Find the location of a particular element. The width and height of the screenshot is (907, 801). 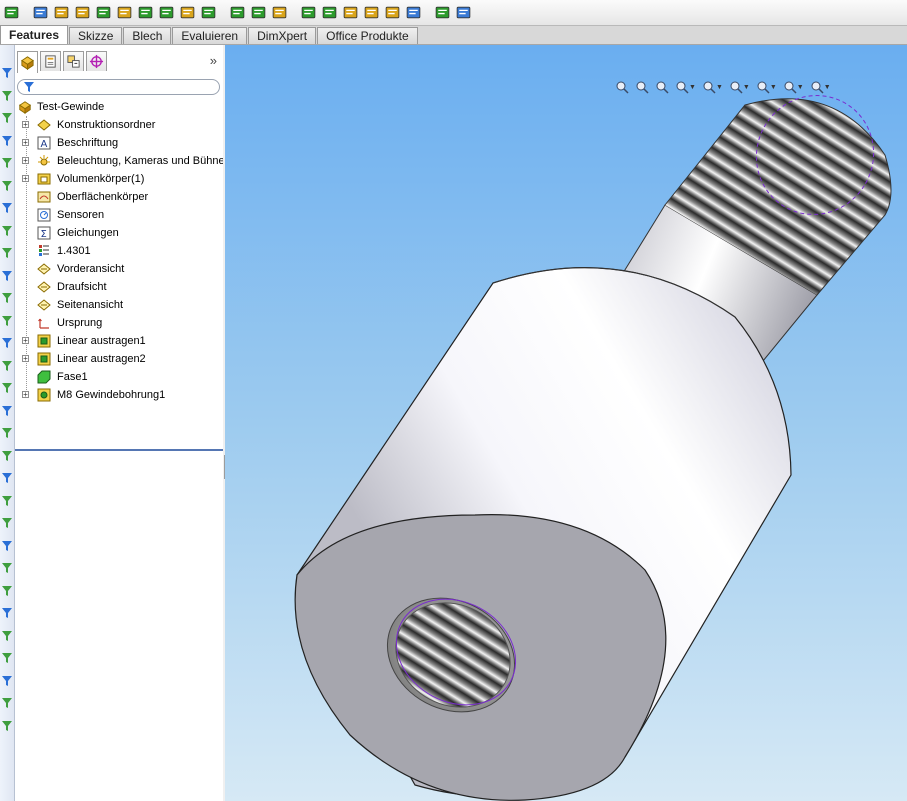

linear-pattern-button is located at coordinates (258, 12).